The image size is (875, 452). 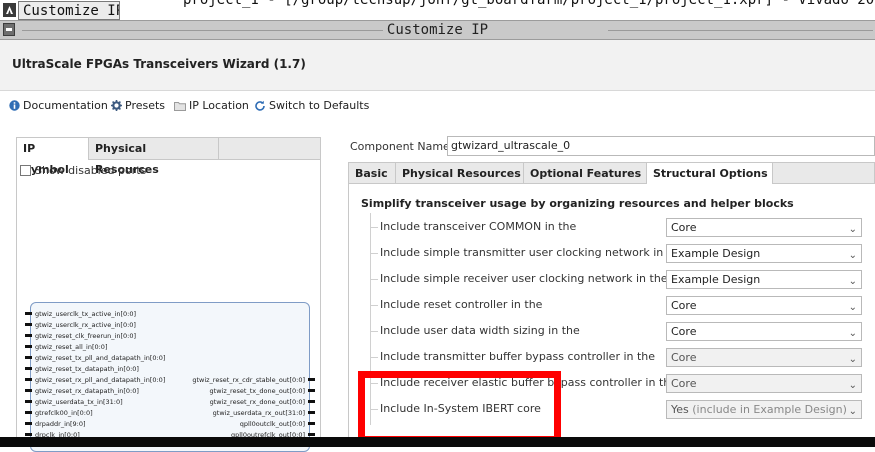 What do you see at coordinates (262, 402) in the screenshot?
I see `port-out: gtwiz_reset_rx_done_out[0:0]` at bounding box center [262, 402].